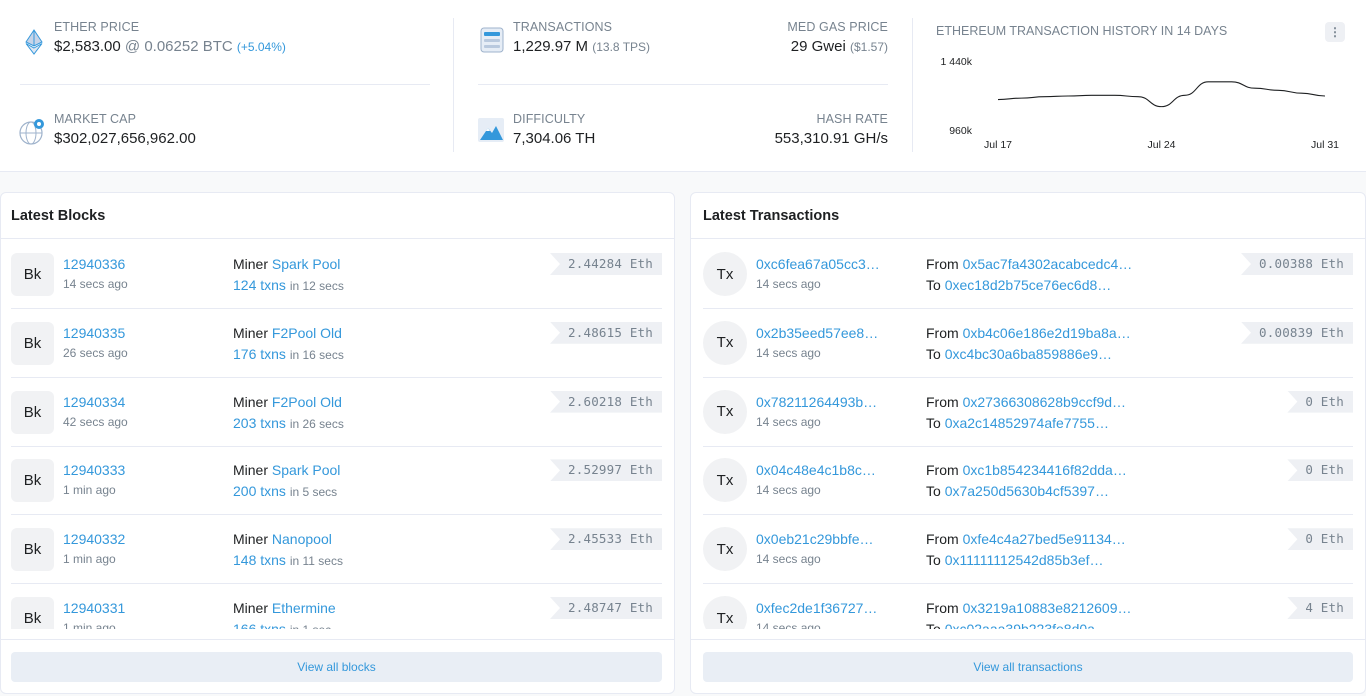 This screenshot has width=1366, height=696. What do you see at coordinates (259, 285) in the screenshot?
I see `txns-link: 124 txns` at bounding box center [259, 285].